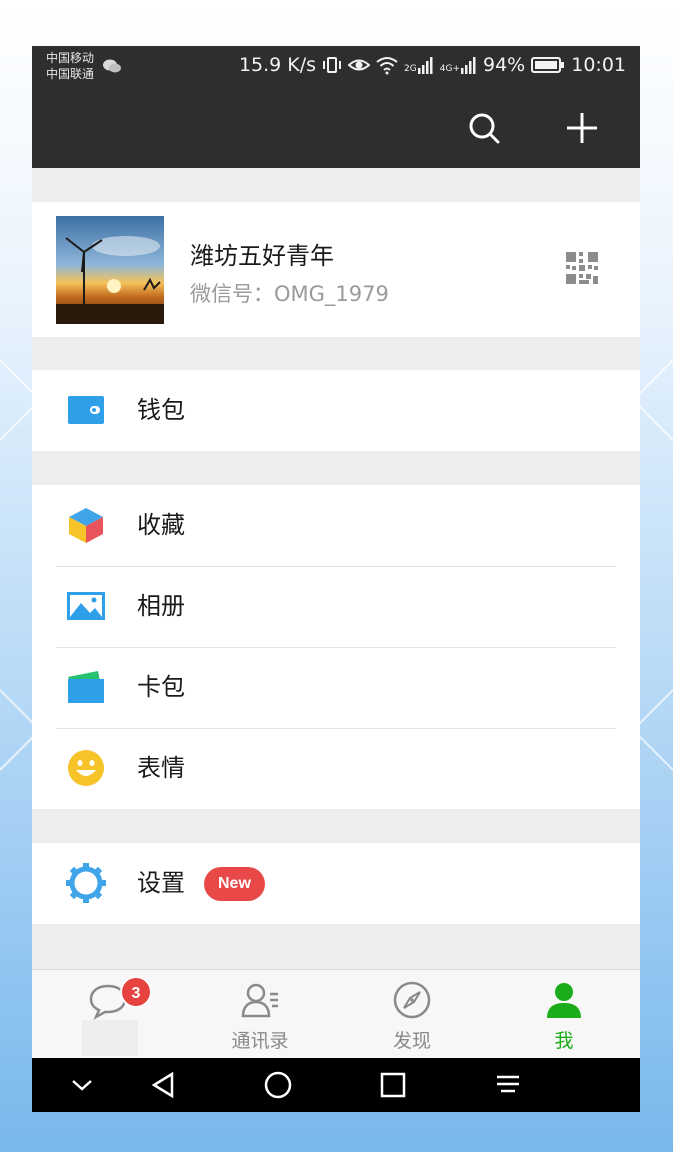 This screenshot has height=1152, width=673. What do you see at coordinates (359, 65) in the screenshot?
I see `eye-comfort-icon` at bounding box center [359, 65].